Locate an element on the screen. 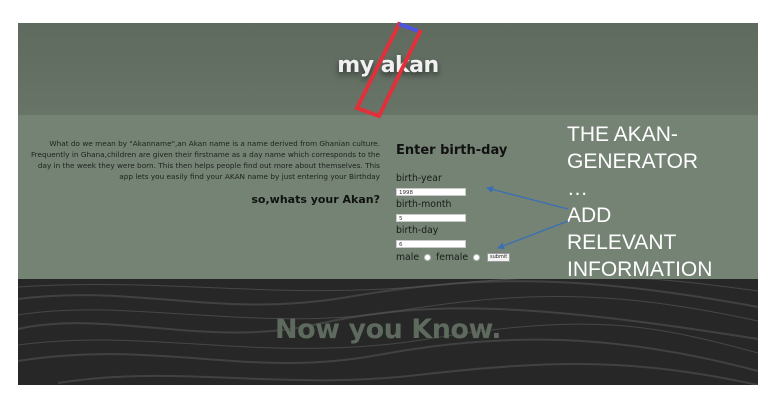  footer-heading: Now you Know. is located at coordinates (388, 329).